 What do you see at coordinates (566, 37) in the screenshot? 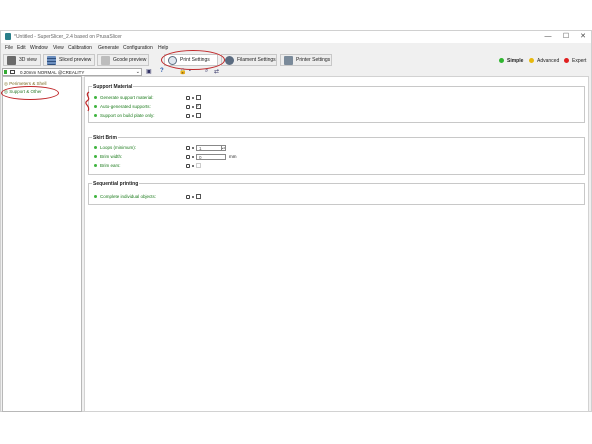
I see `maximize-button: ☐` at bounding box center [566, 37].